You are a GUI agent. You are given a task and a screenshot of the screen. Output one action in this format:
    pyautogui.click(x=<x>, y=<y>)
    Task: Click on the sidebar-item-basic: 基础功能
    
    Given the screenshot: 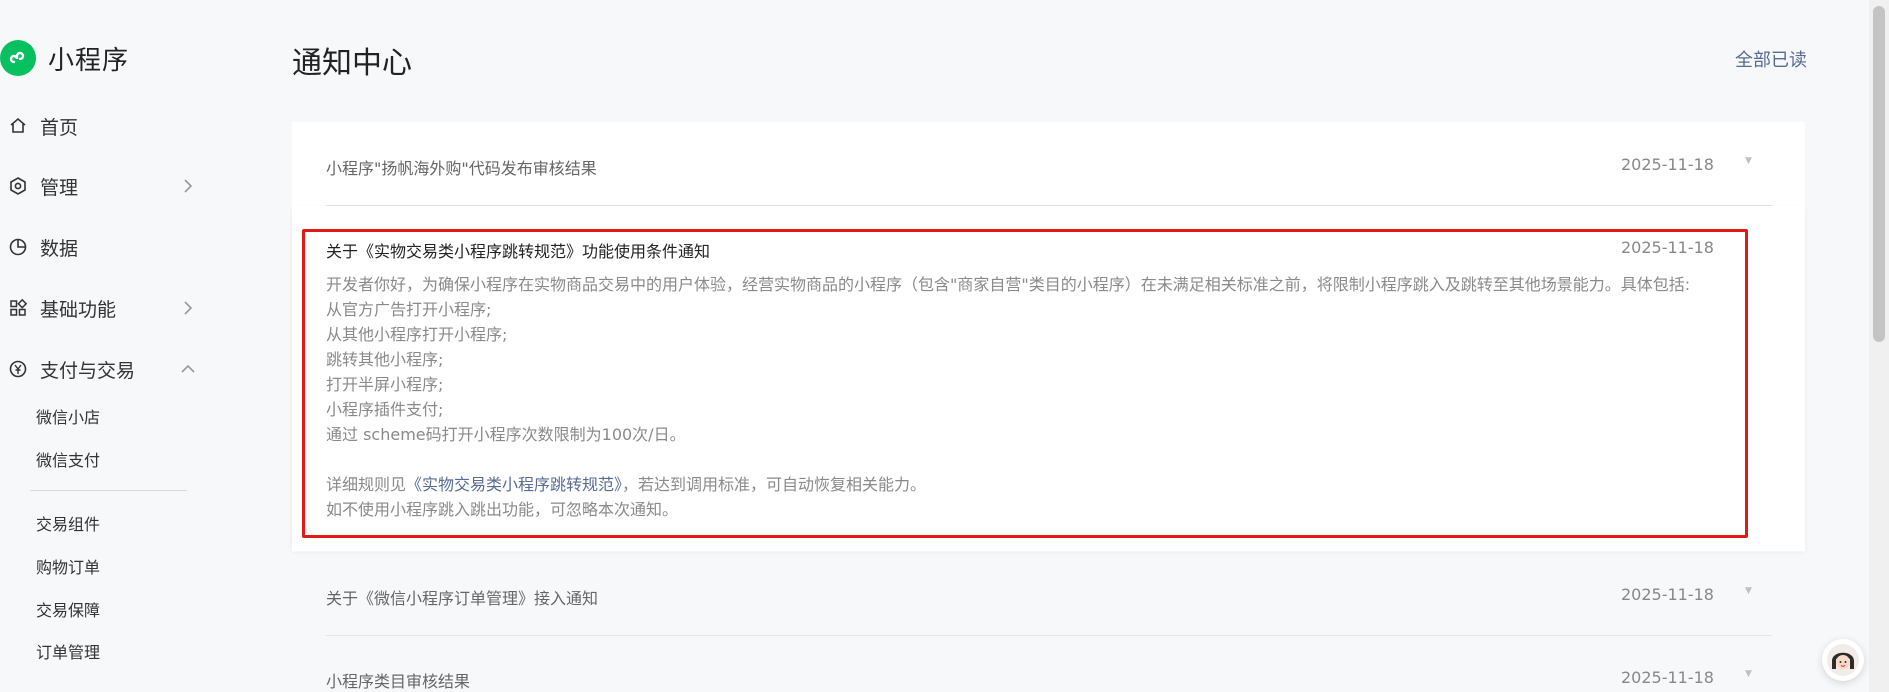 What is the action you would take?
    pyautogui.click(x=100, y=308)
    